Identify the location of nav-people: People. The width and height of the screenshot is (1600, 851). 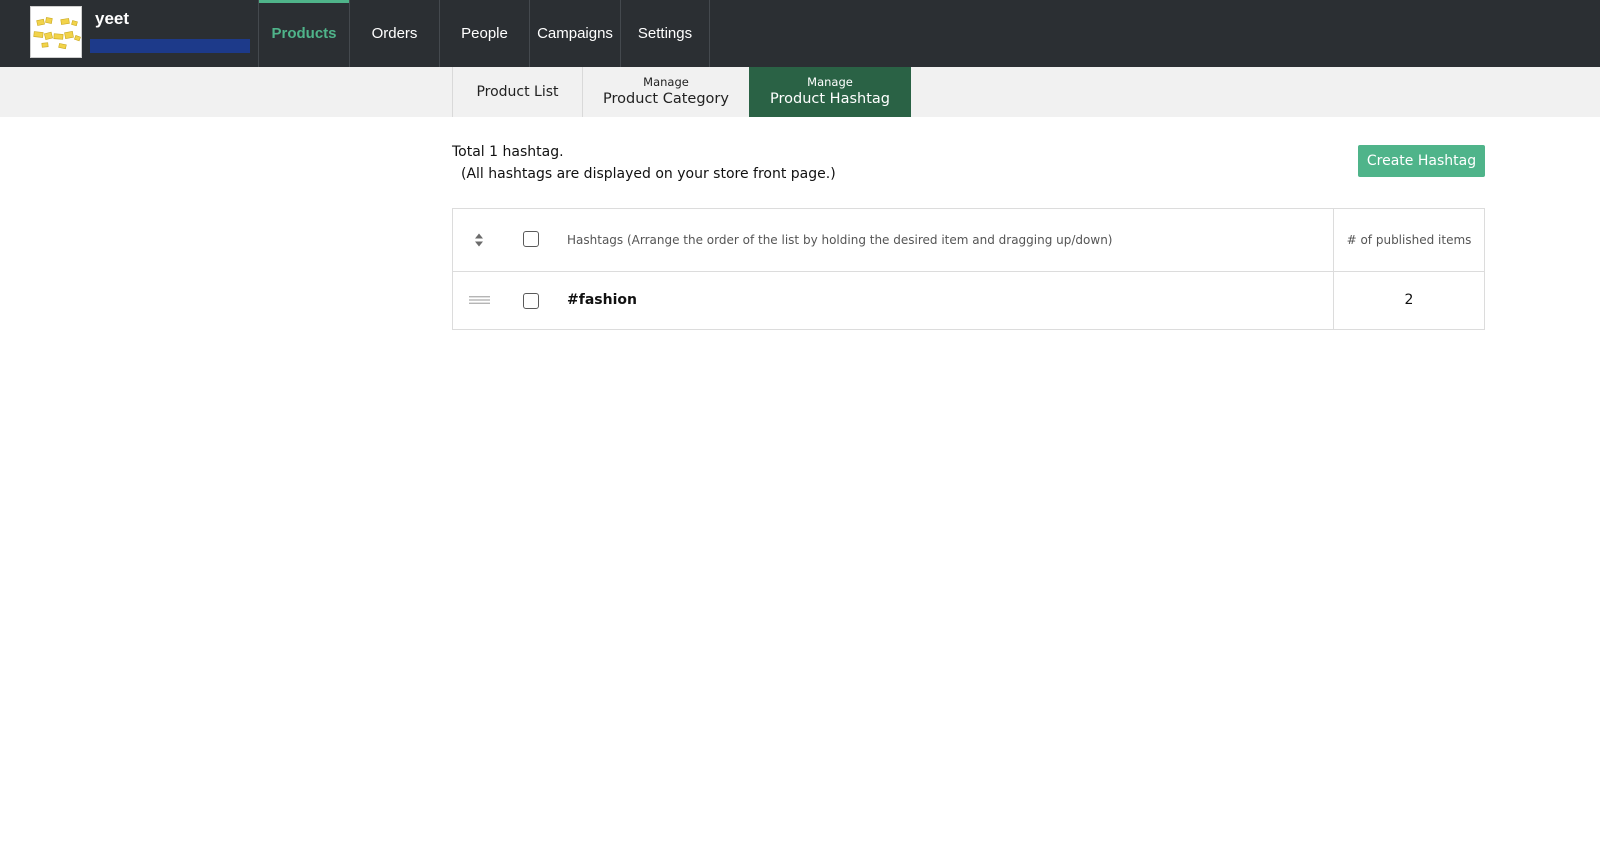
(484, 33).